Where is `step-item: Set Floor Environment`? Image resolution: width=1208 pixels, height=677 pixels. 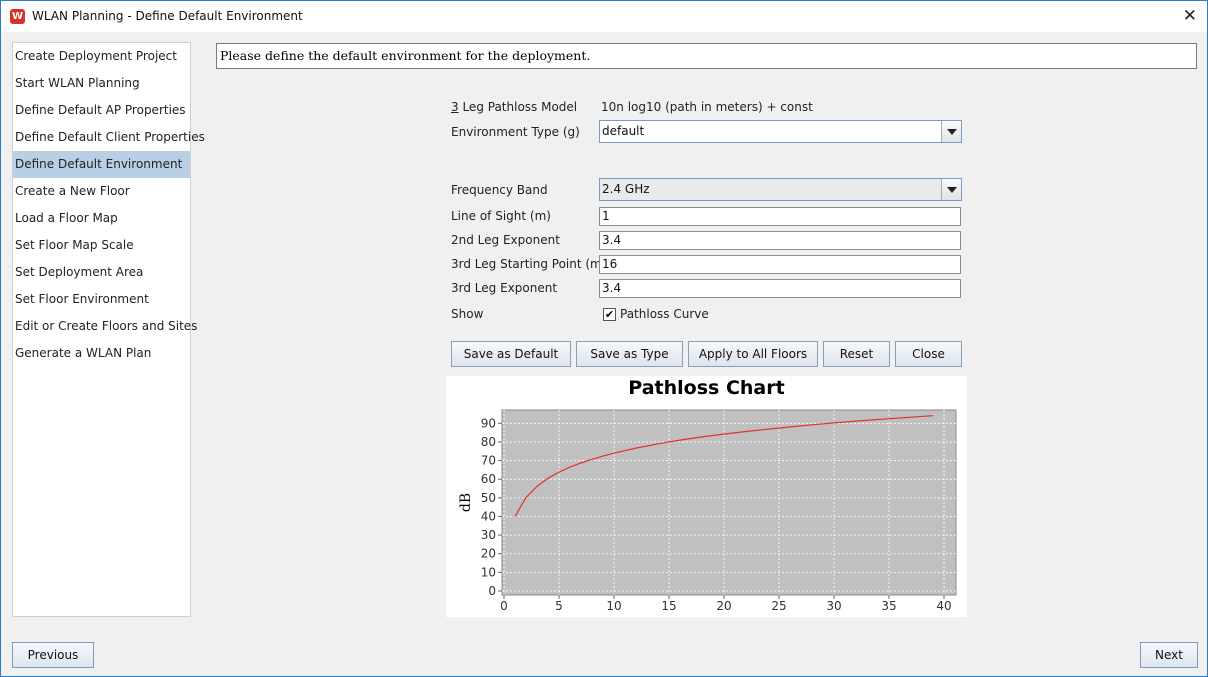 step-item: Set Floor Environment is located at coordinates (101, 299).